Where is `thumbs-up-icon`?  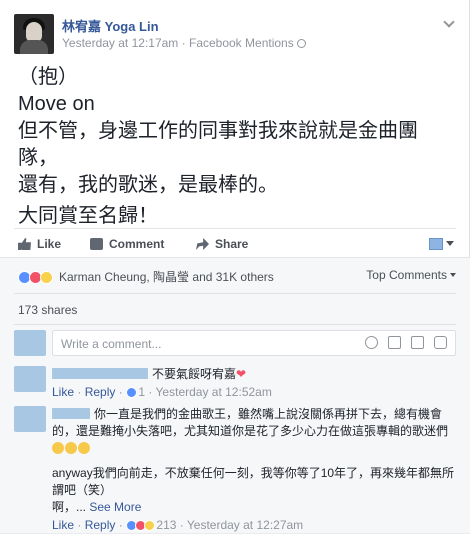
thumbs-up-icon is located at coordinates (24, 244).